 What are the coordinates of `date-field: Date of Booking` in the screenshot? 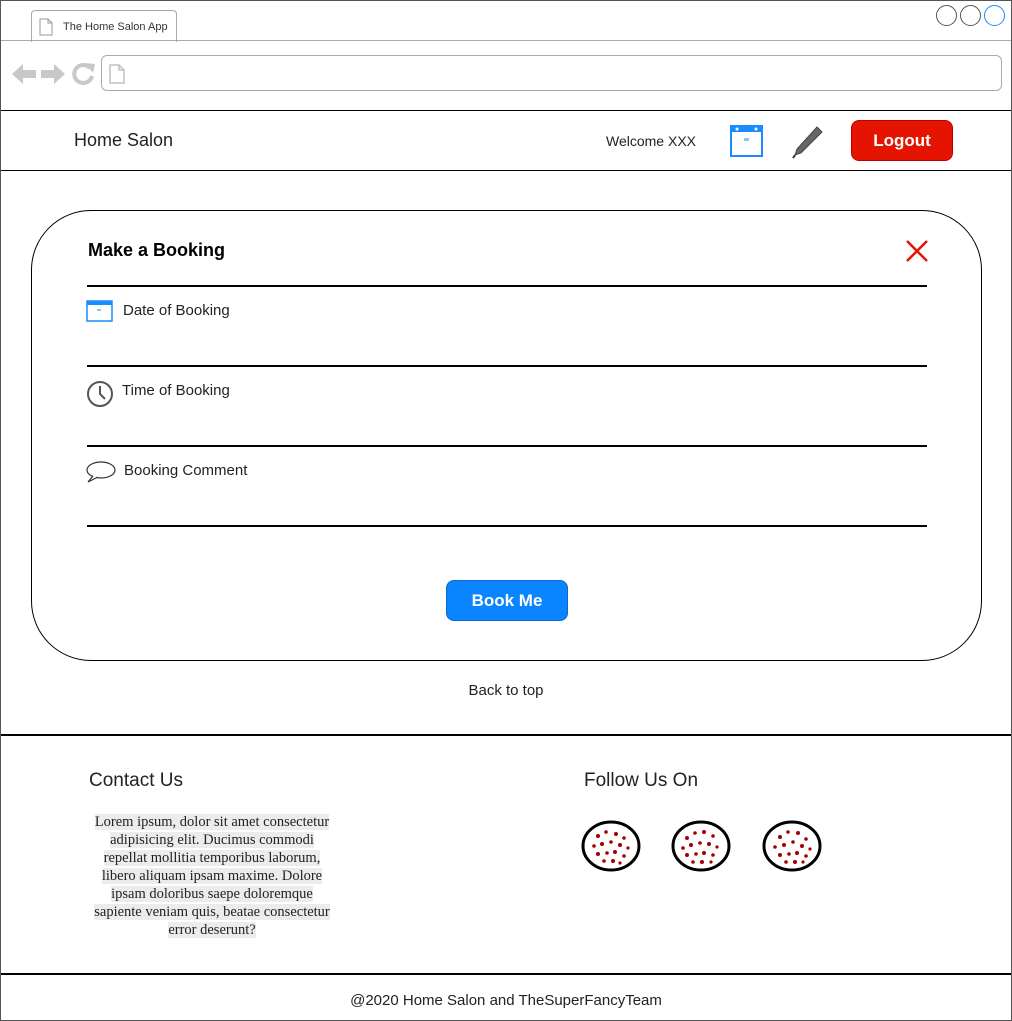 It's located at (508, 328).